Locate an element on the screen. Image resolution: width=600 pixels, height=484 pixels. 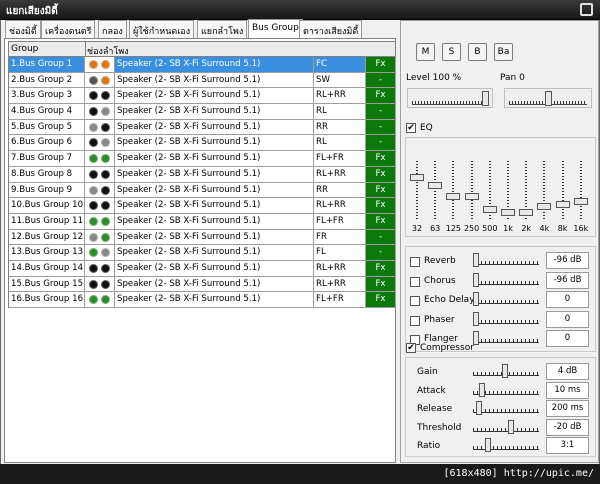
tab-2: กลอง is located at coordinates (112, 29).